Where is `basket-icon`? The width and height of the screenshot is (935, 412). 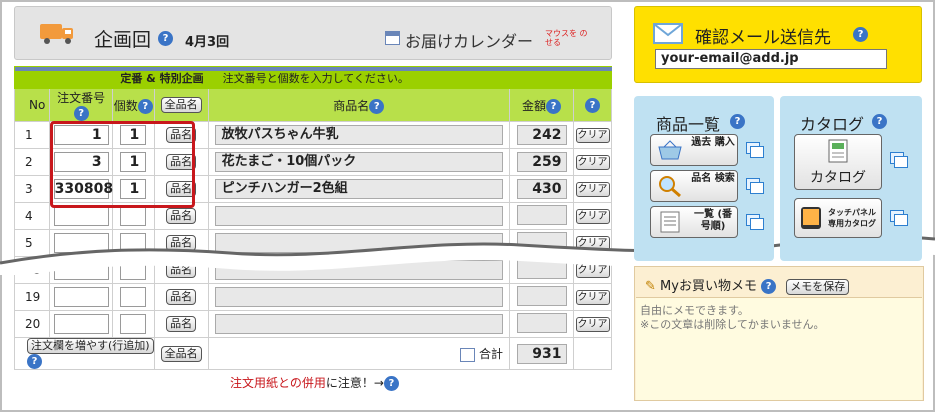 basket-icon is located at coordinates (670, 150).